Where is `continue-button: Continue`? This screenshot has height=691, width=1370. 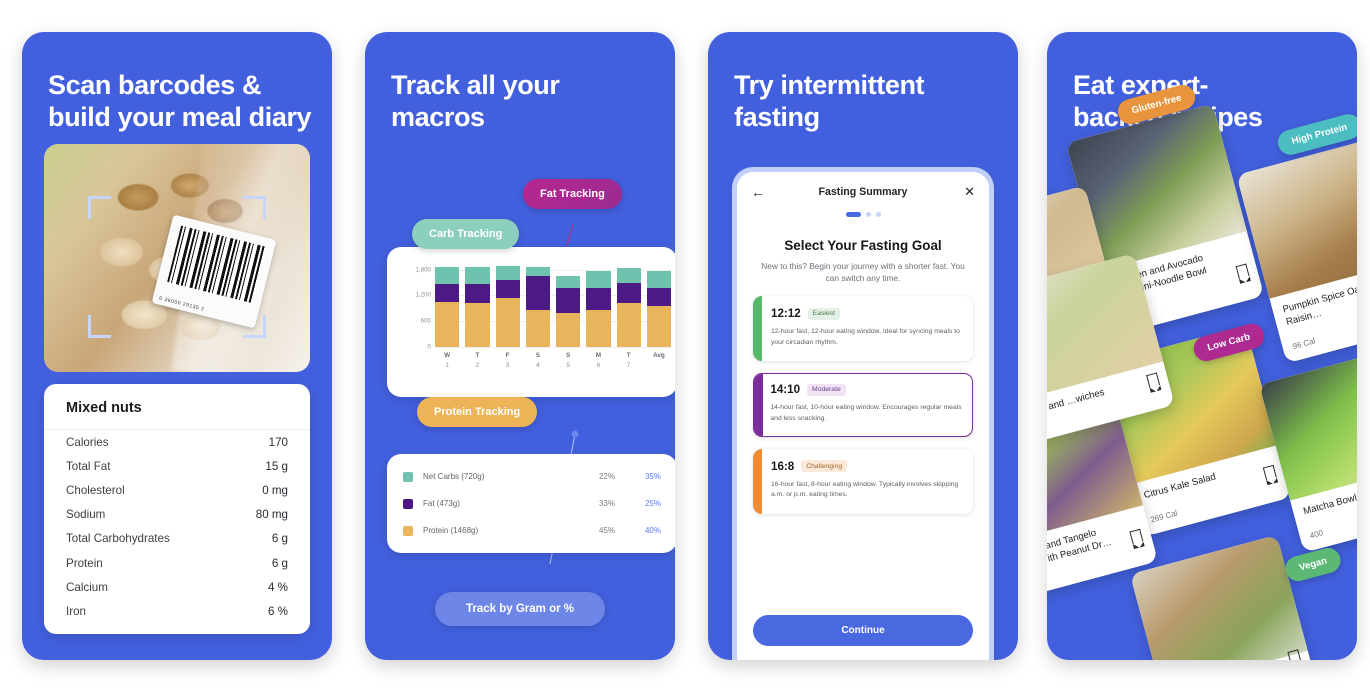
continue-button: Continue is located at coordinates (863, 630).